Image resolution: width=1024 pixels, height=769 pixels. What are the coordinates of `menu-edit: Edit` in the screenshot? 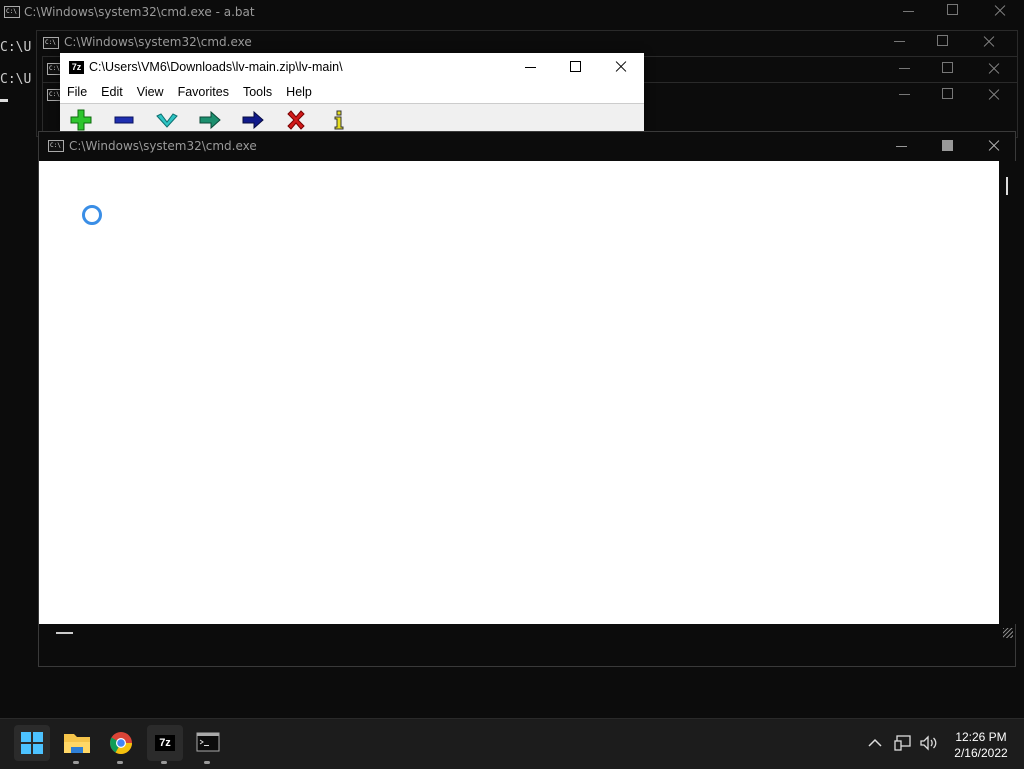 It's located at (112, 92).